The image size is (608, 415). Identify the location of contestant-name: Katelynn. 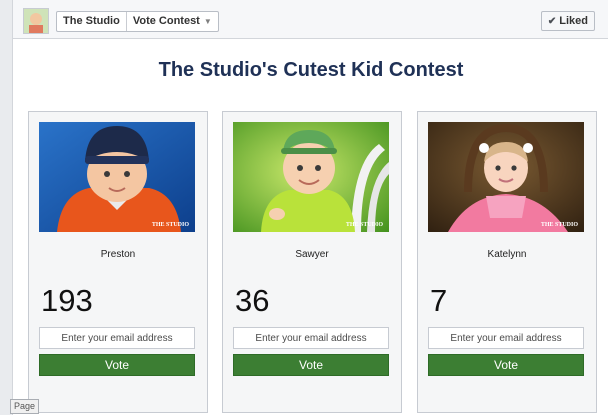
(507, 254).